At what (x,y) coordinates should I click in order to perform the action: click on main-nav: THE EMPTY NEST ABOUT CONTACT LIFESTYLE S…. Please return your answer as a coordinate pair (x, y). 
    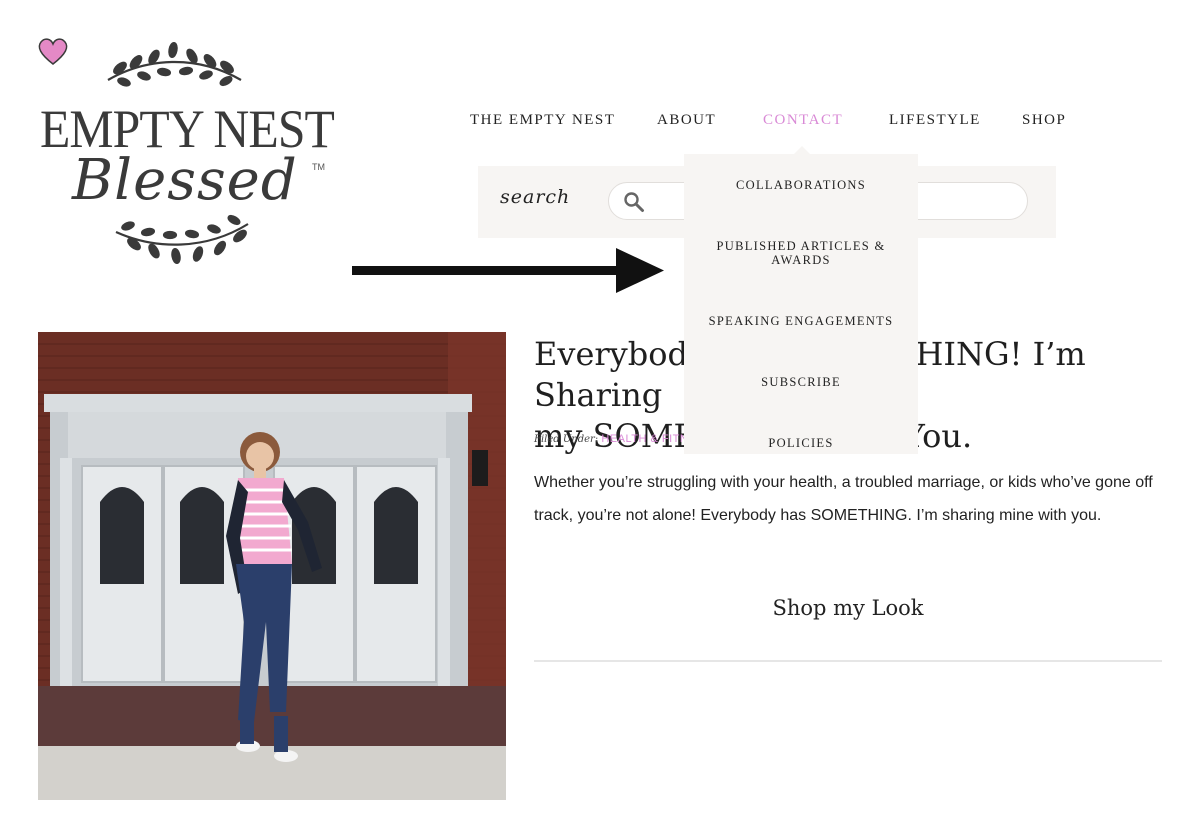
    Looking at the image, I should click on (770, 123).